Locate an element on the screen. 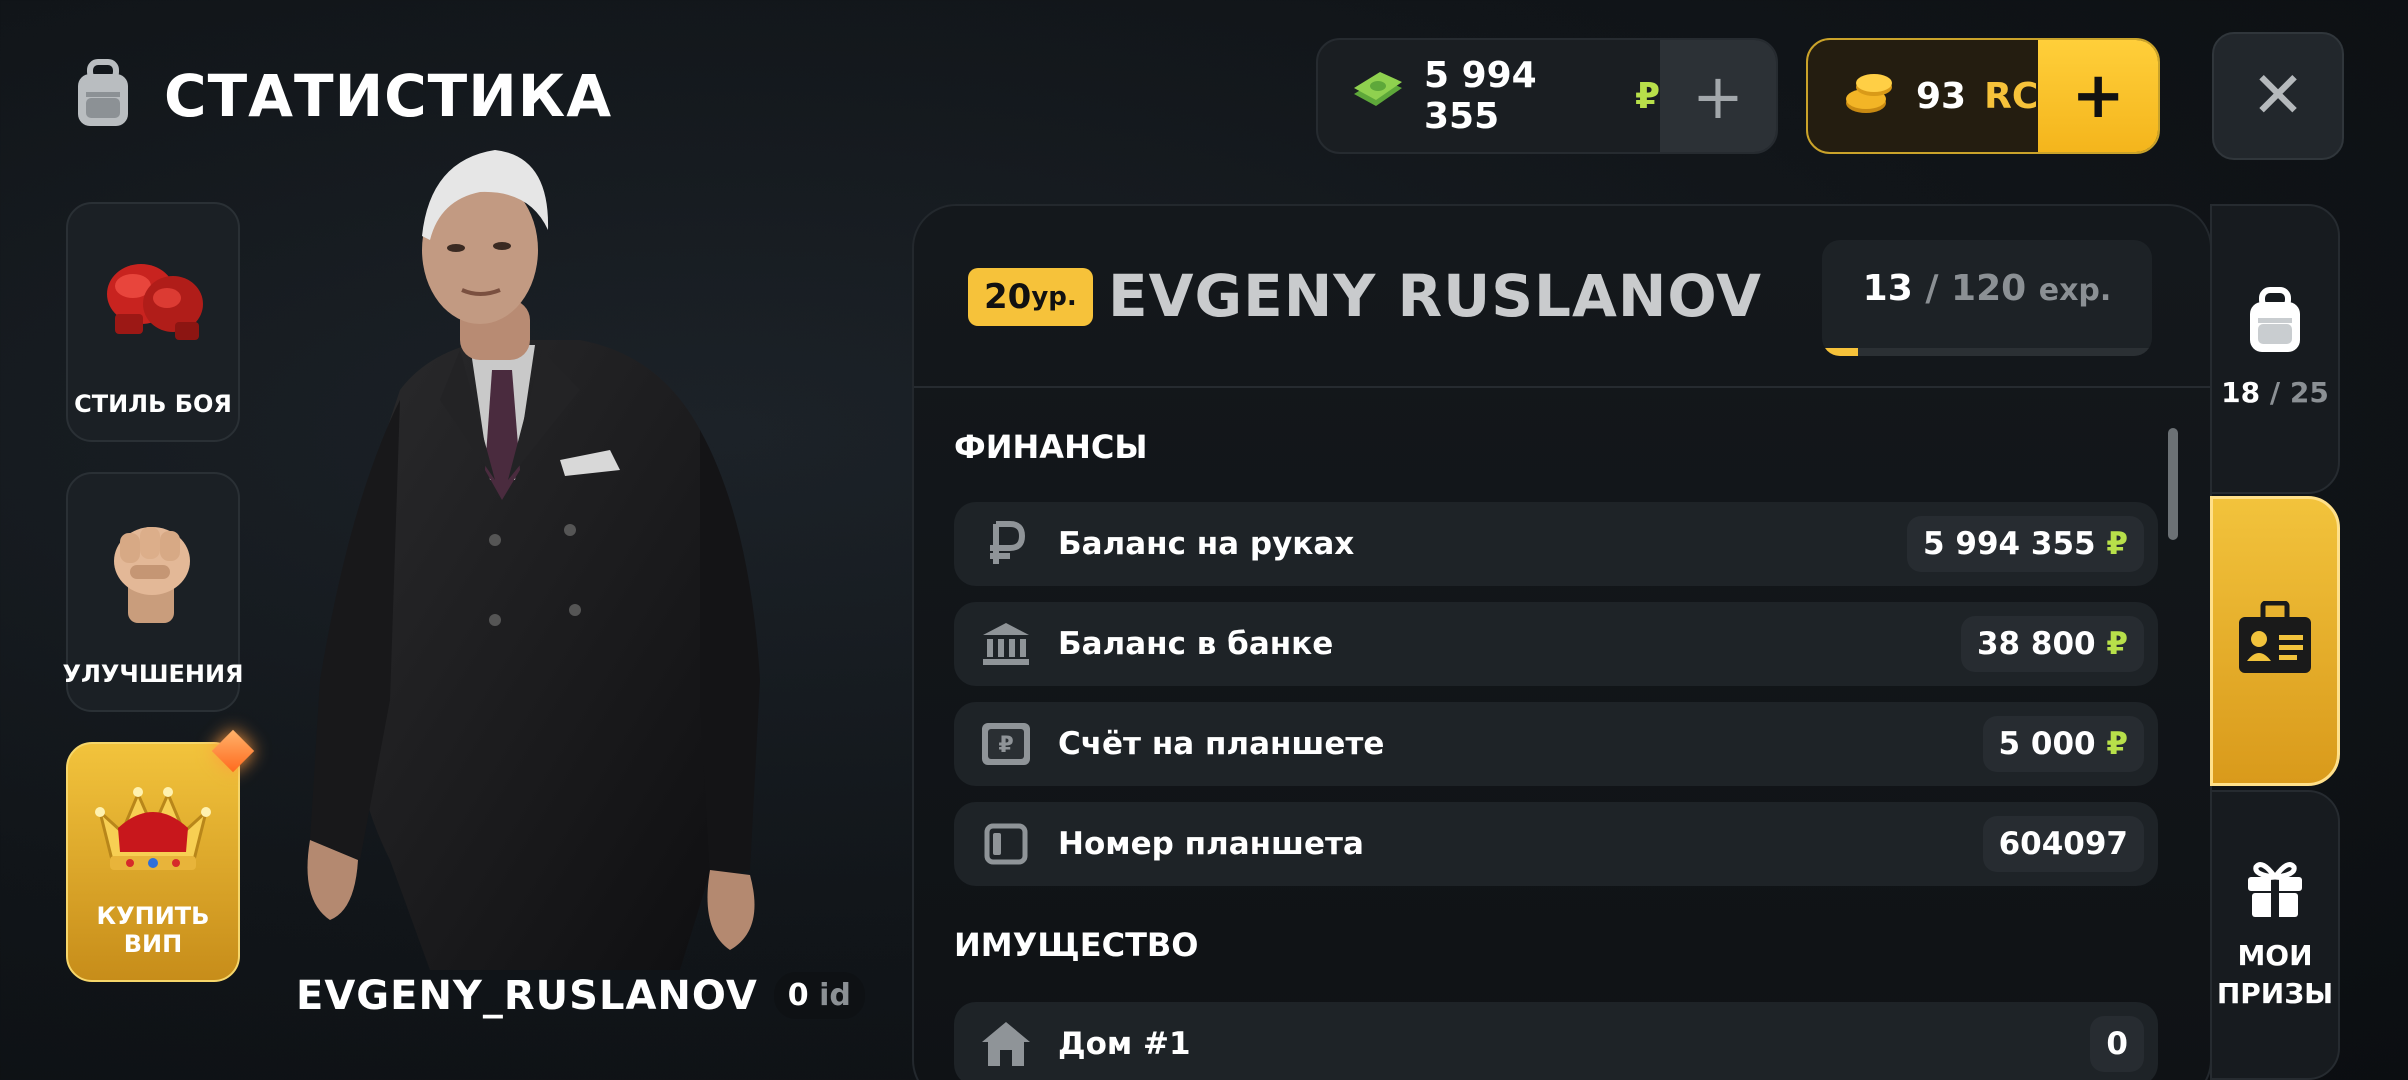 The height and width of the screenshot is (1080, 2408). finance-amount: 5 994 355 is located at coordinates (2009, 544).